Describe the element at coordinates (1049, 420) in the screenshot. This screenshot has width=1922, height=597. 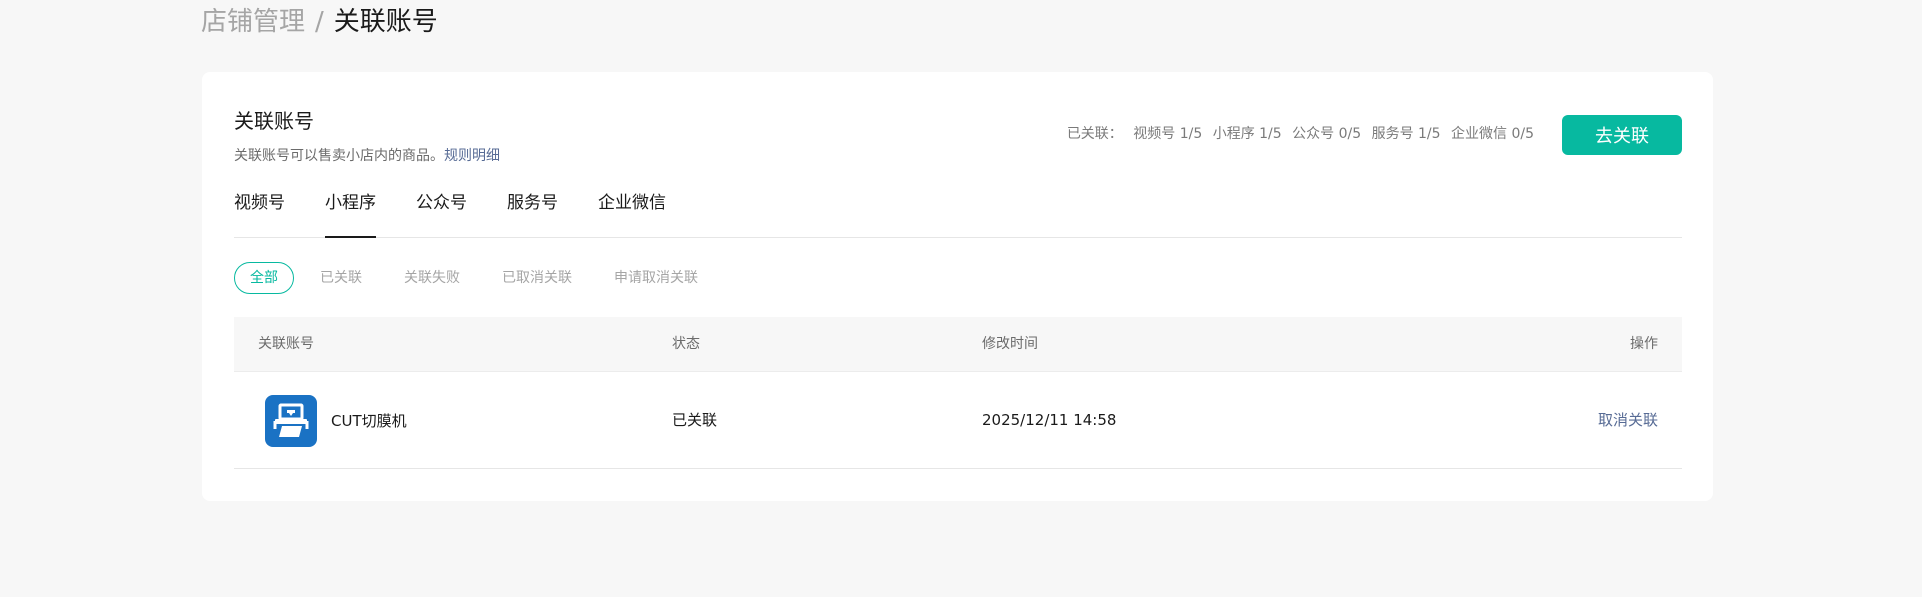
I see `modified-cell: 2025/12/11 14:58` at that location.